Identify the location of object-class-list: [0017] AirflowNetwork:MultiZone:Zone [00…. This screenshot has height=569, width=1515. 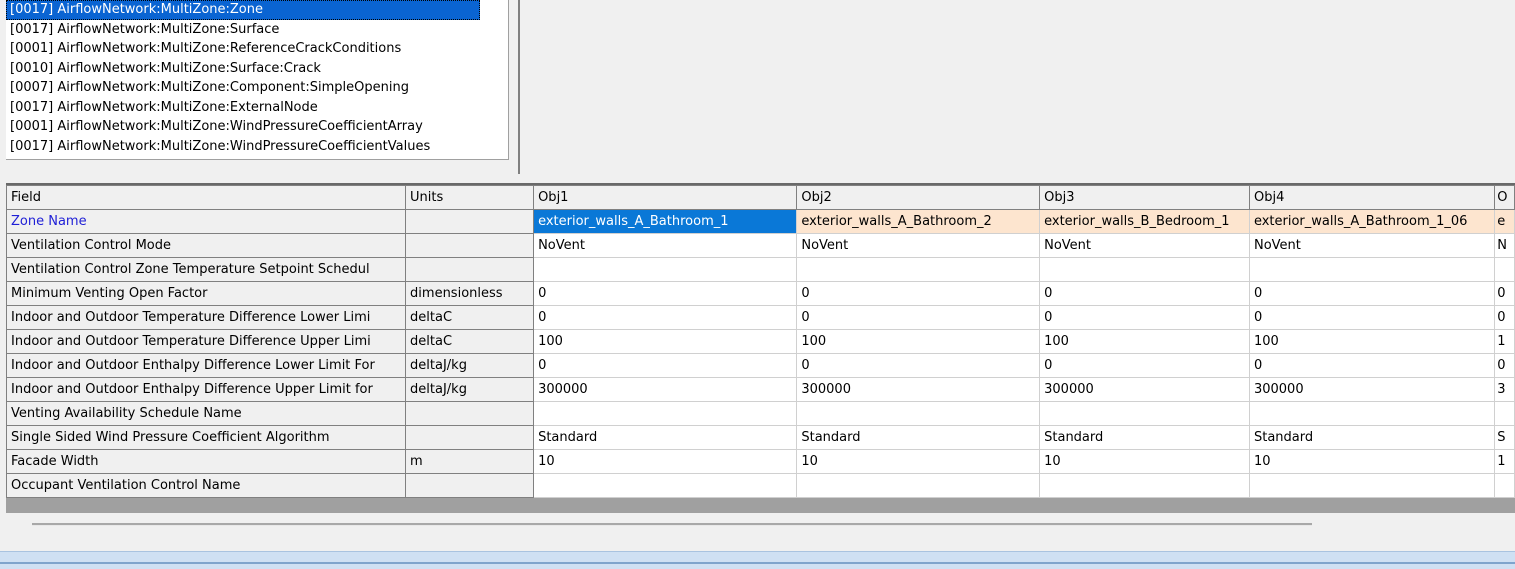
(257, 80).